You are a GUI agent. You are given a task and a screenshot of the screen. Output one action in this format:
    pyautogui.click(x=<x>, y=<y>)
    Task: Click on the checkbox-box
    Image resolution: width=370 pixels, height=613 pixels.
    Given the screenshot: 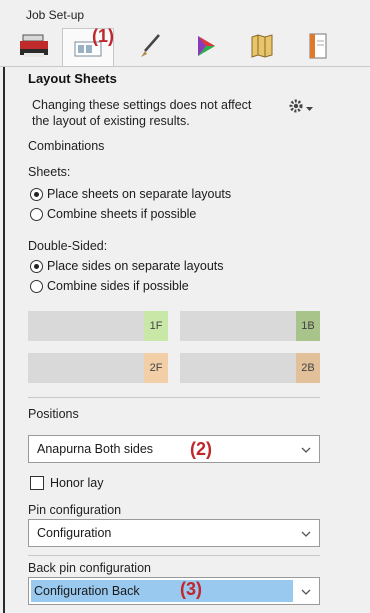 What is the action you would take?
    pyautogui.click(x=37, y=483)
    